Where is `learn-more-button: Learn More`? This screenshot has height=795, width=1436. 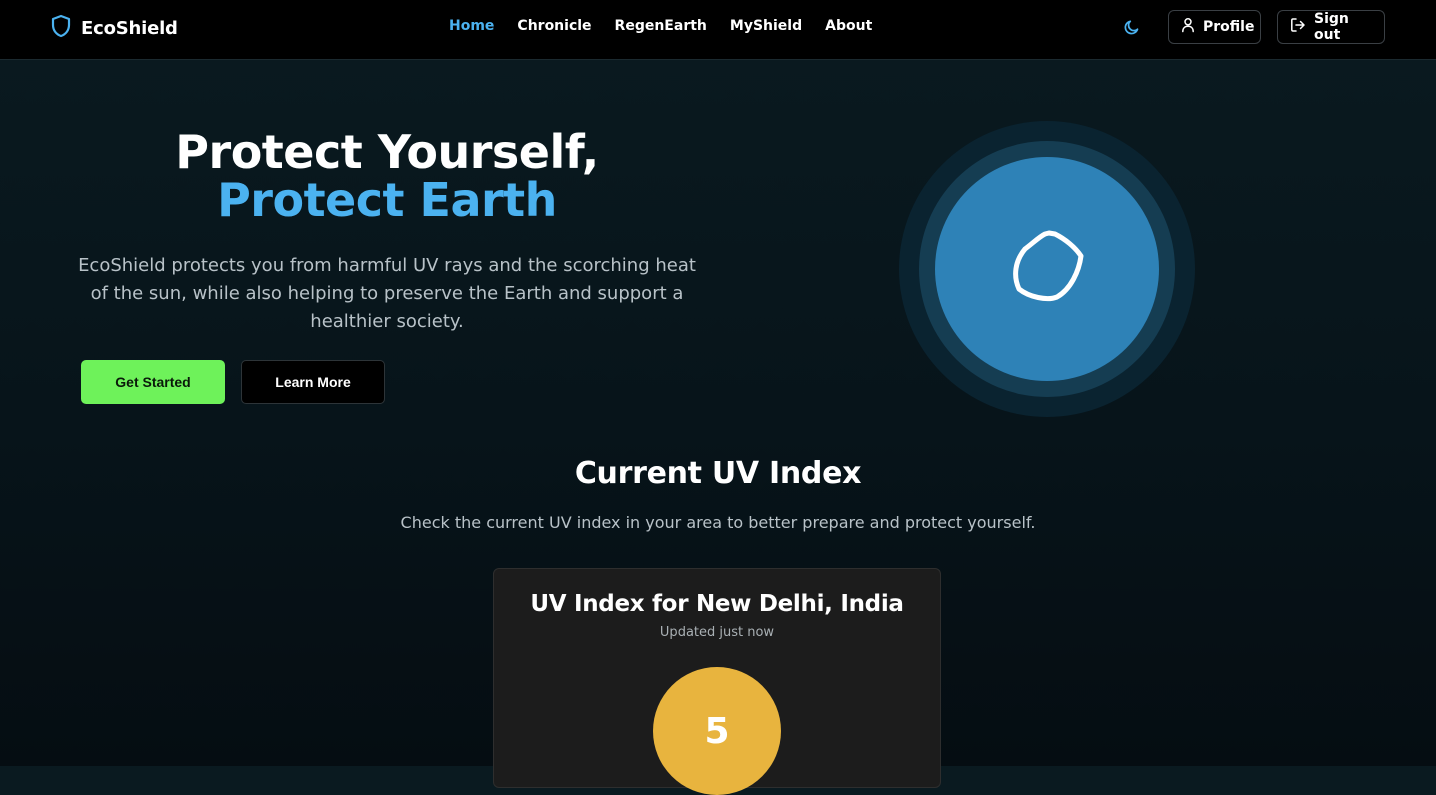
learn-more-button: Learn More is located at coordinates (313, 382).